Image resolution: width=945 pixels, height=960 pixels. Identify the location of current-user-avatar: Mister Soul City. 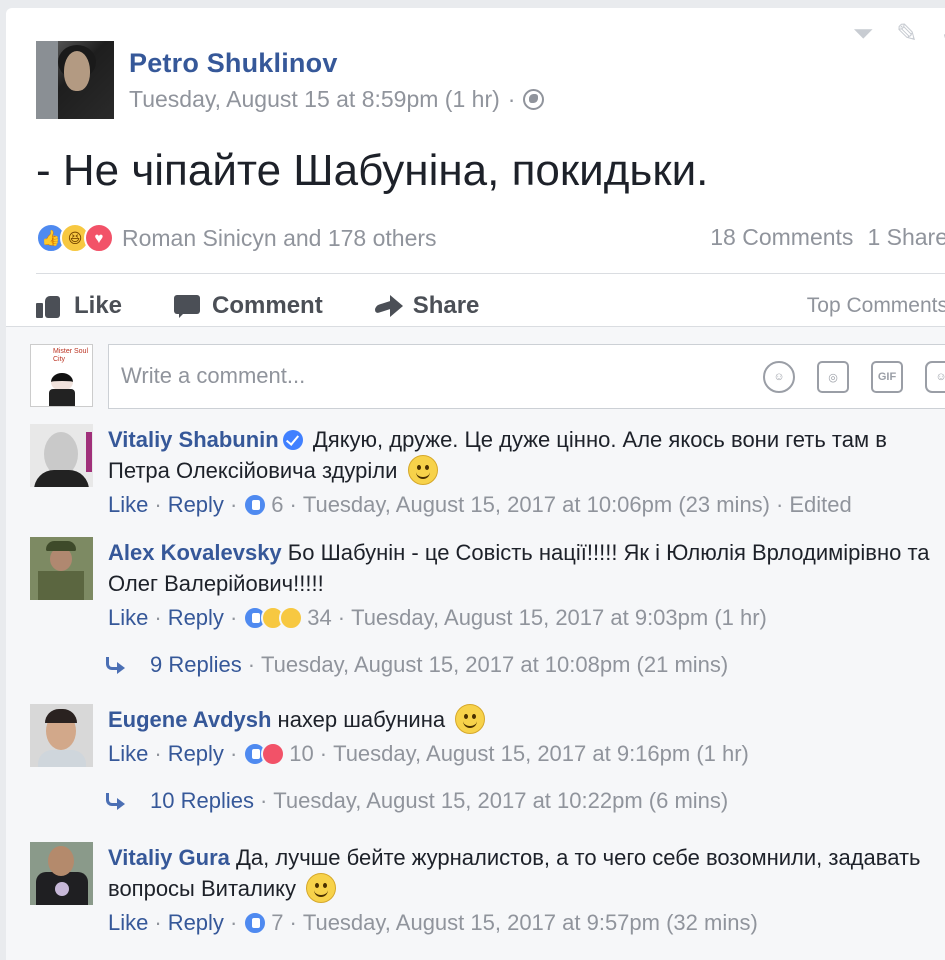
(61, 375).